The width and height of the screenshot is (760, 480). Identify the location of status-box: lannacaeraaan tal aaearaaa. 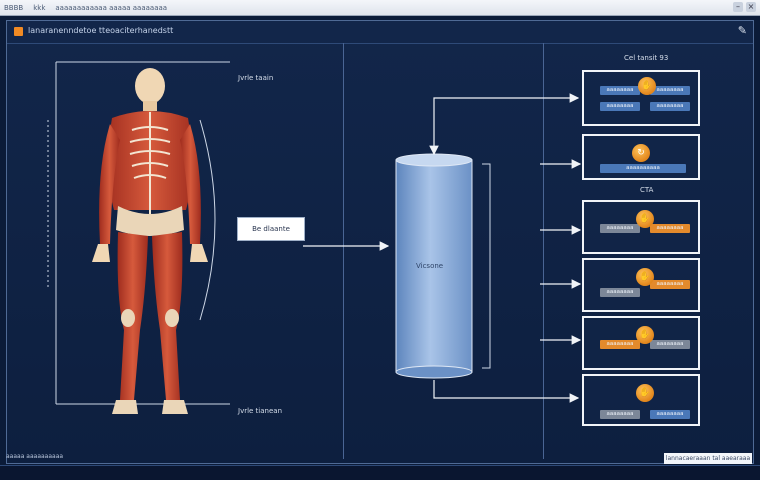
(708, 458).